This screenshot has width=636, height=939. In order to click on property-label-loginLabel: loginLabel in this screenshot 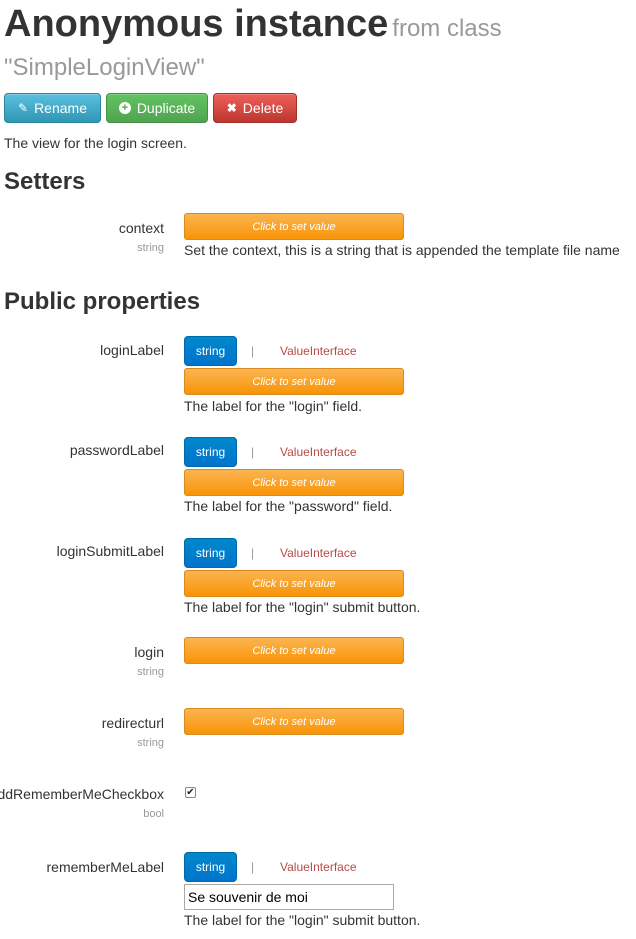, I will do `click(132, 350)`.